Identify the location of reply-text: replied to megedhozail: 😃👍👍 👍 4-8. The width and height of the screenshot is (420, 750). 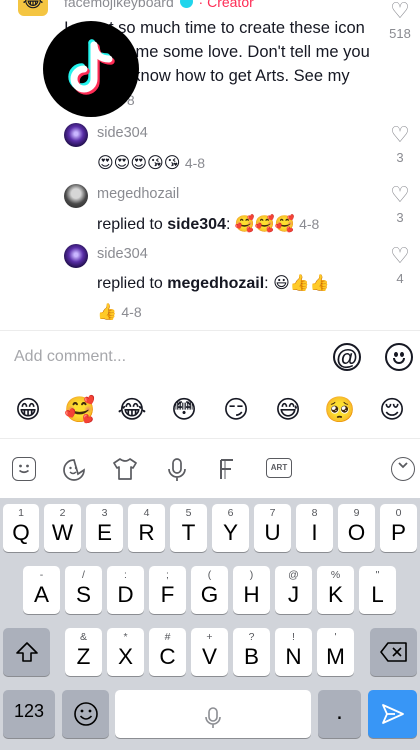
(213, 298).